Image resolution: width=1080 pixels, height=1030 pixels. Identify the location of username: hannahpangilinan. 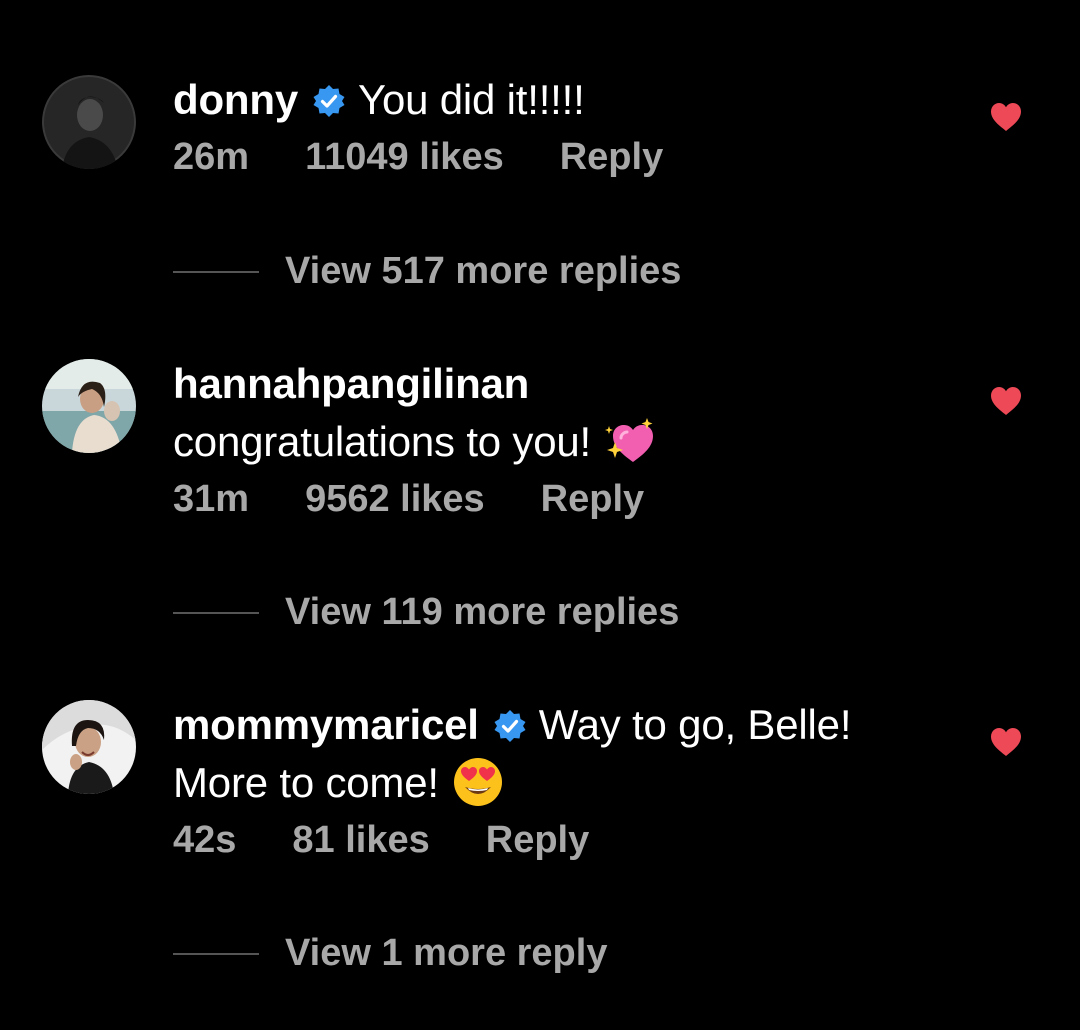
(351, 383).